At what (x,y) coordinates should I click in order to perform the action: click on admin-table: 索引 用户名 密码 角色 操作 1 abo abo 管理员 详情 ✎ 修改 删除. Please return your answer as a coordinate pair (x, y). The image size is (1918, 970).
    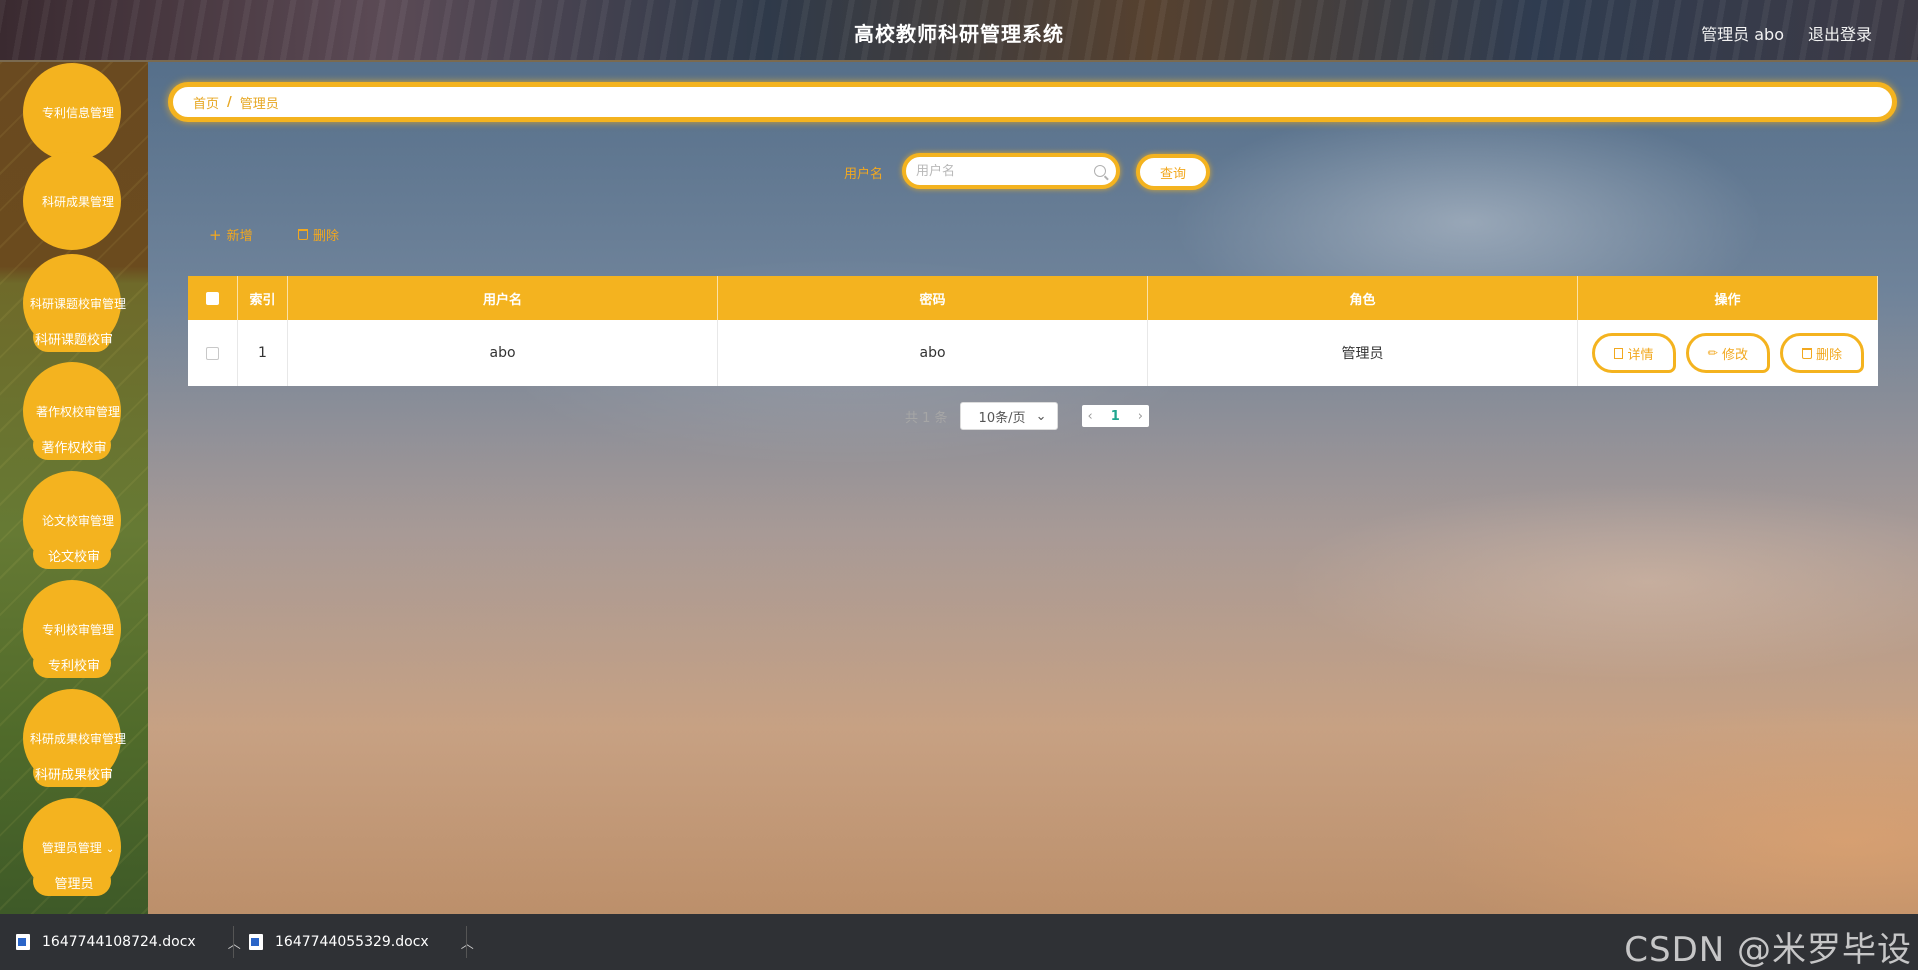
    Looking at the image, I should click on (1033, 331).